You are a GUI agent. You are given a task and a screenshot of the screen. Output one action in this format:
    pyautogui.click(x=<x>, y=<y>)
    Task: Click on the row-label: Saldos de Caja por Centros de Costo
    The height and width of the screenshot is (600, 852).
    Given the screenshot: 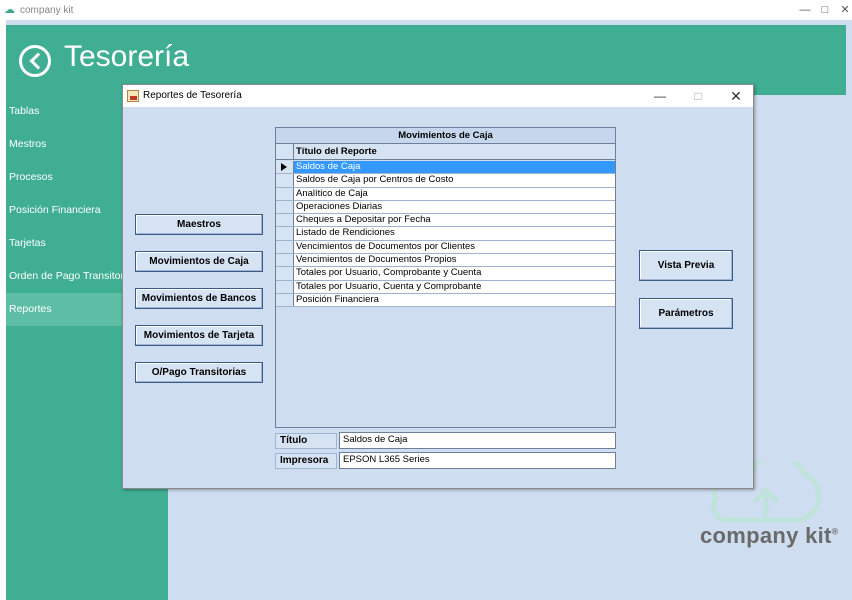 What is the action you would take?
    pyautogui.click(x=375, y=180)
    